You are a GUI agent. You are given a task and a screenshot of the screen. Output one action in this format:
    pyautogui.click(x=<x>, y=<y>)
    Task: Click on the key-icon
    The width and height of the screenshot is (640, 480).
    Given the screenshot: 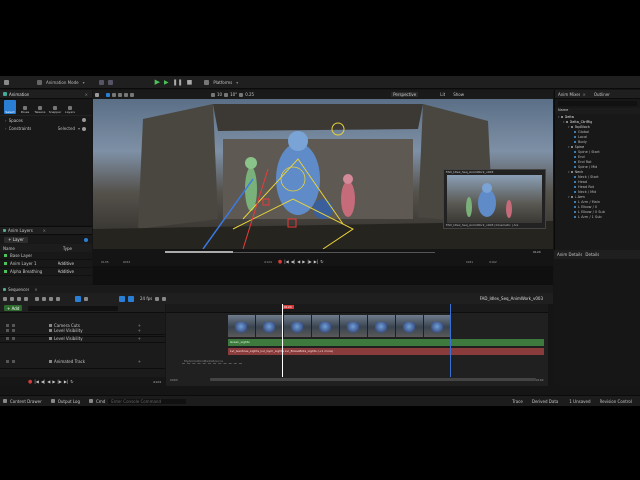 What is the action you would take?
    pyautogui.click(x=58, y=298)
    